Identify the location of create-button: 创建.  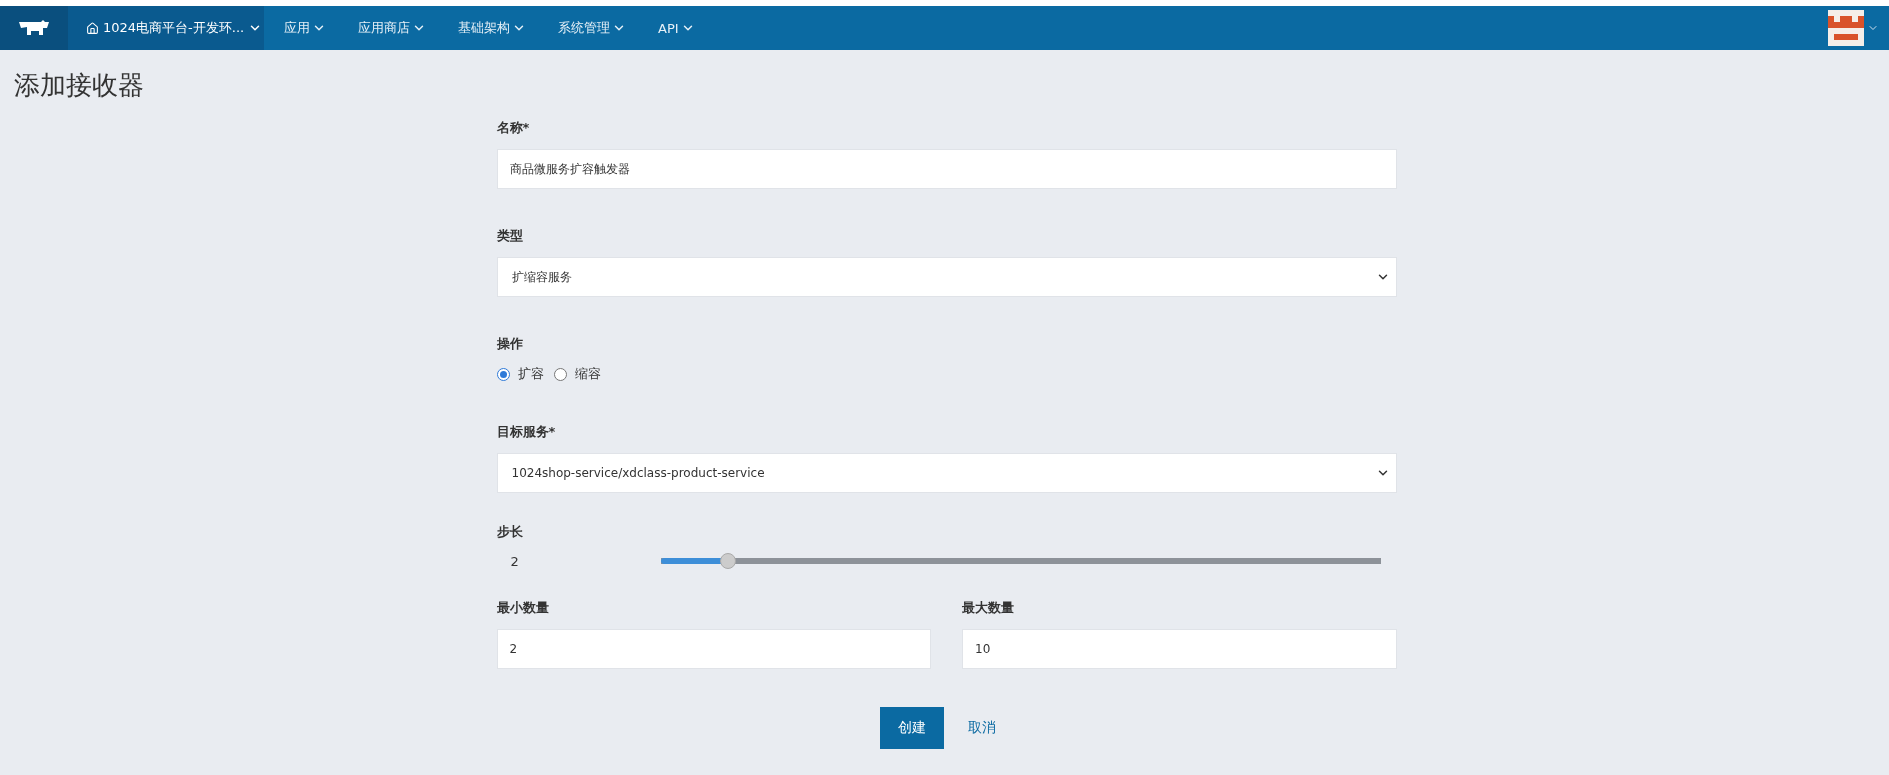
(911, 728).